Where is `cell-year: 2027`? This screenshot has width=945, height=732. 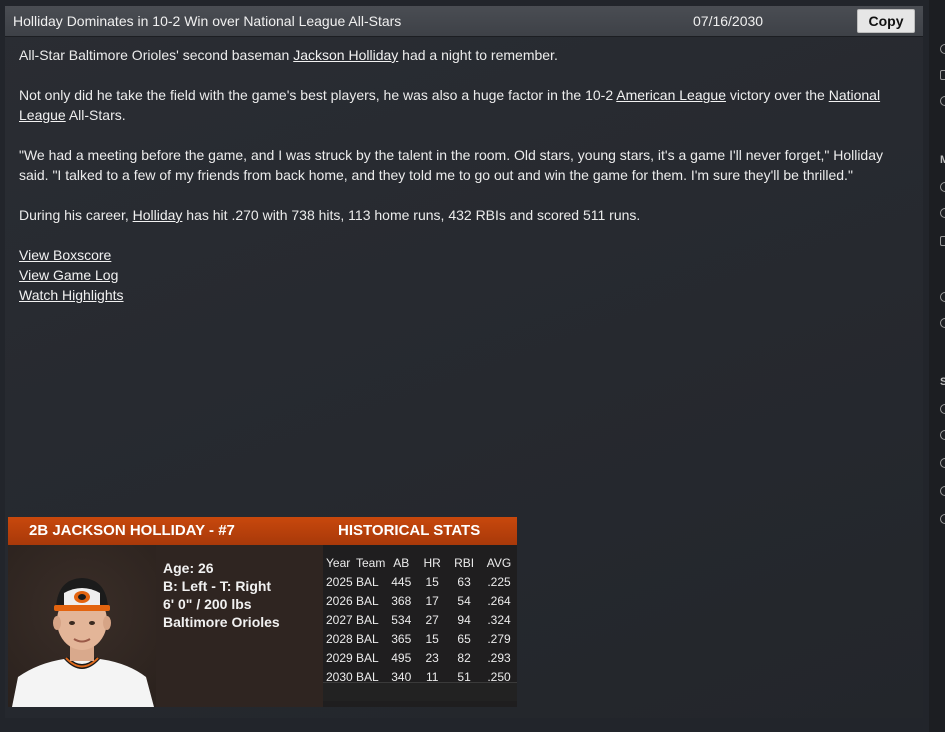
cell-year: 2027 is located at coordinates (339, 619).